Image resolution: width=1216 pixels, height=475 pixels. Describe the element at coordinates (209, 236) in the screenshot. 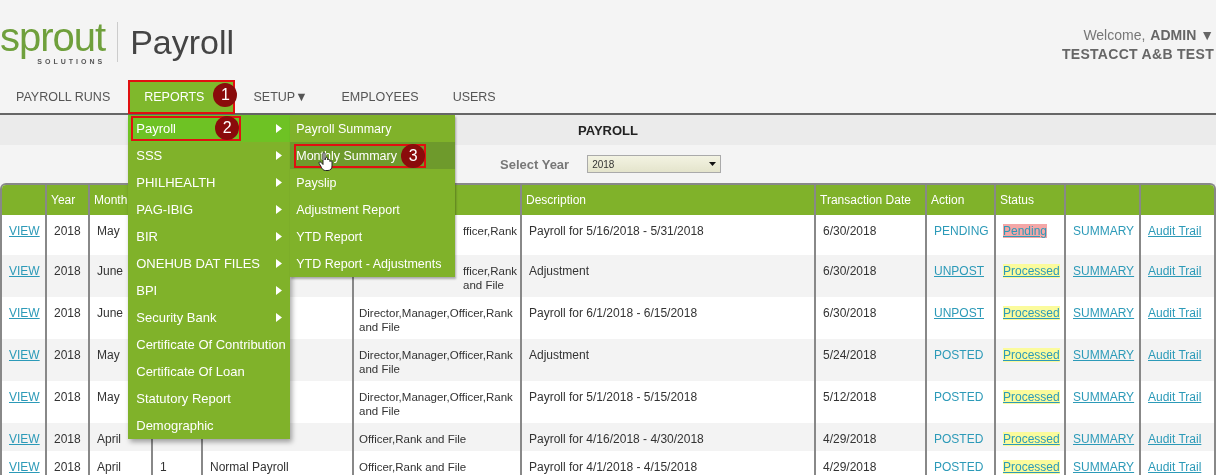

I see `menu-item: BIR` at that location.